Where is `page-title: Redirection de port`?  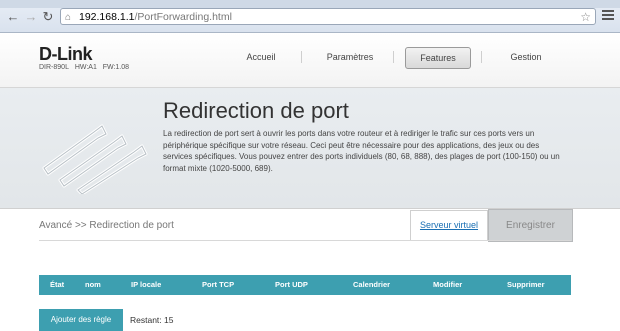 page-title: Redirection de port is located at coordinates (256, 110).